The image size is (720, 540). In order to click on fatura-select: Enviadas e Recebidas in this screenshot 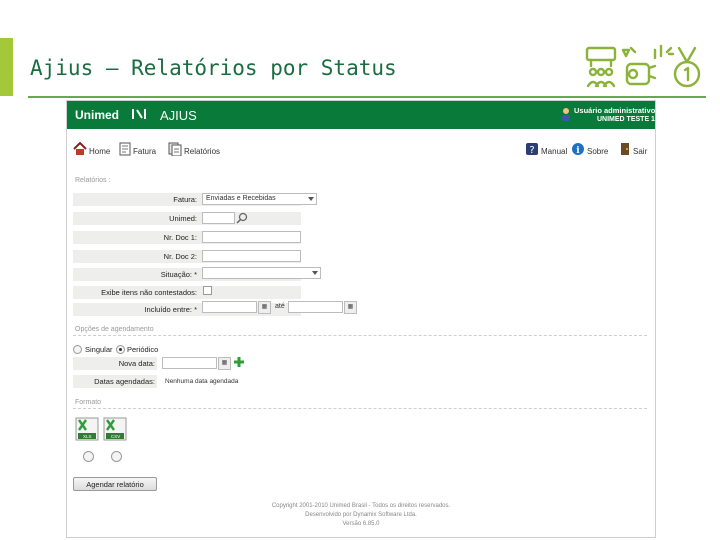, I will do `click(259, 199)`.